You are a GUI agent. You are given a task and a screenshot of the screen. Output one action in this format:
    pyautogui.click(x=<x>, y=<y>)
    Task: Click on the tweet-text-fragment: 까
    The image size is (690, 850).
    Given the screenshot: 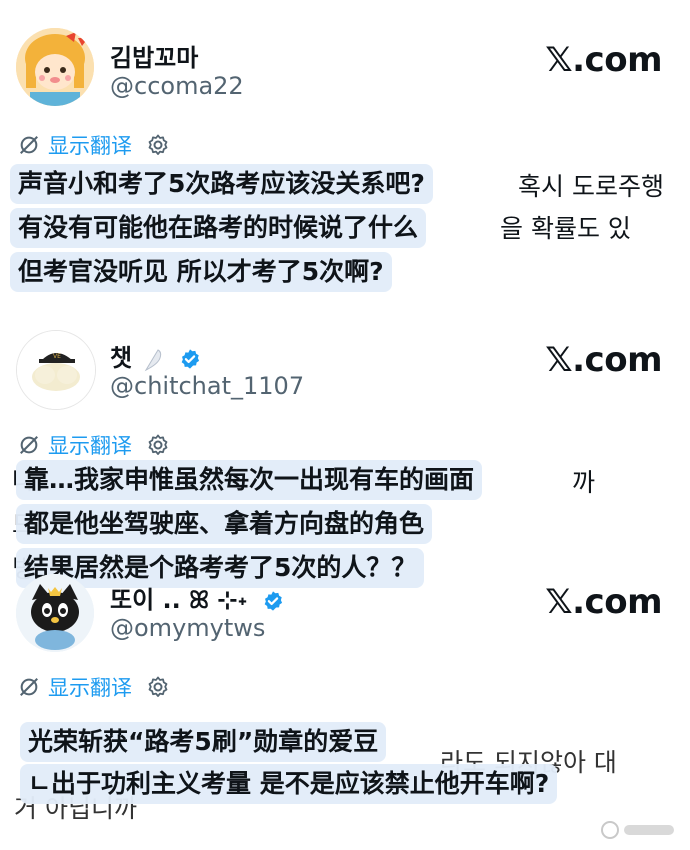 What is the action you would take?
    pyautogui.click(x=584, y=482)
    